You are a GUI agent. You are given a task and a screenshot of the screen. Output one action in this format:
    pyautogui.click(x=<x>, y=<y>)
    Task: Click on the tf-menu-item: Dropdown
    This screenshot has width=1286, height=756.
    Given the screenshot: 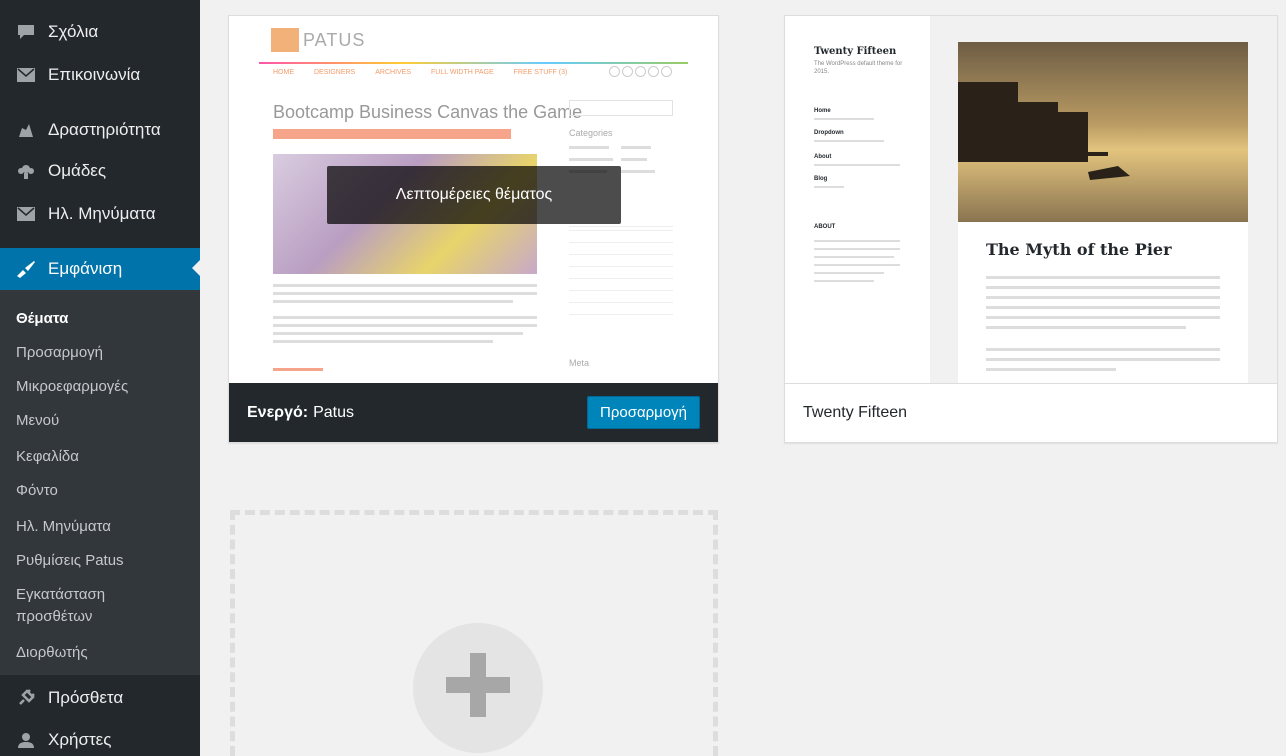 What is the action you would take?
    pyautogui.click(x=829, y=133)
    